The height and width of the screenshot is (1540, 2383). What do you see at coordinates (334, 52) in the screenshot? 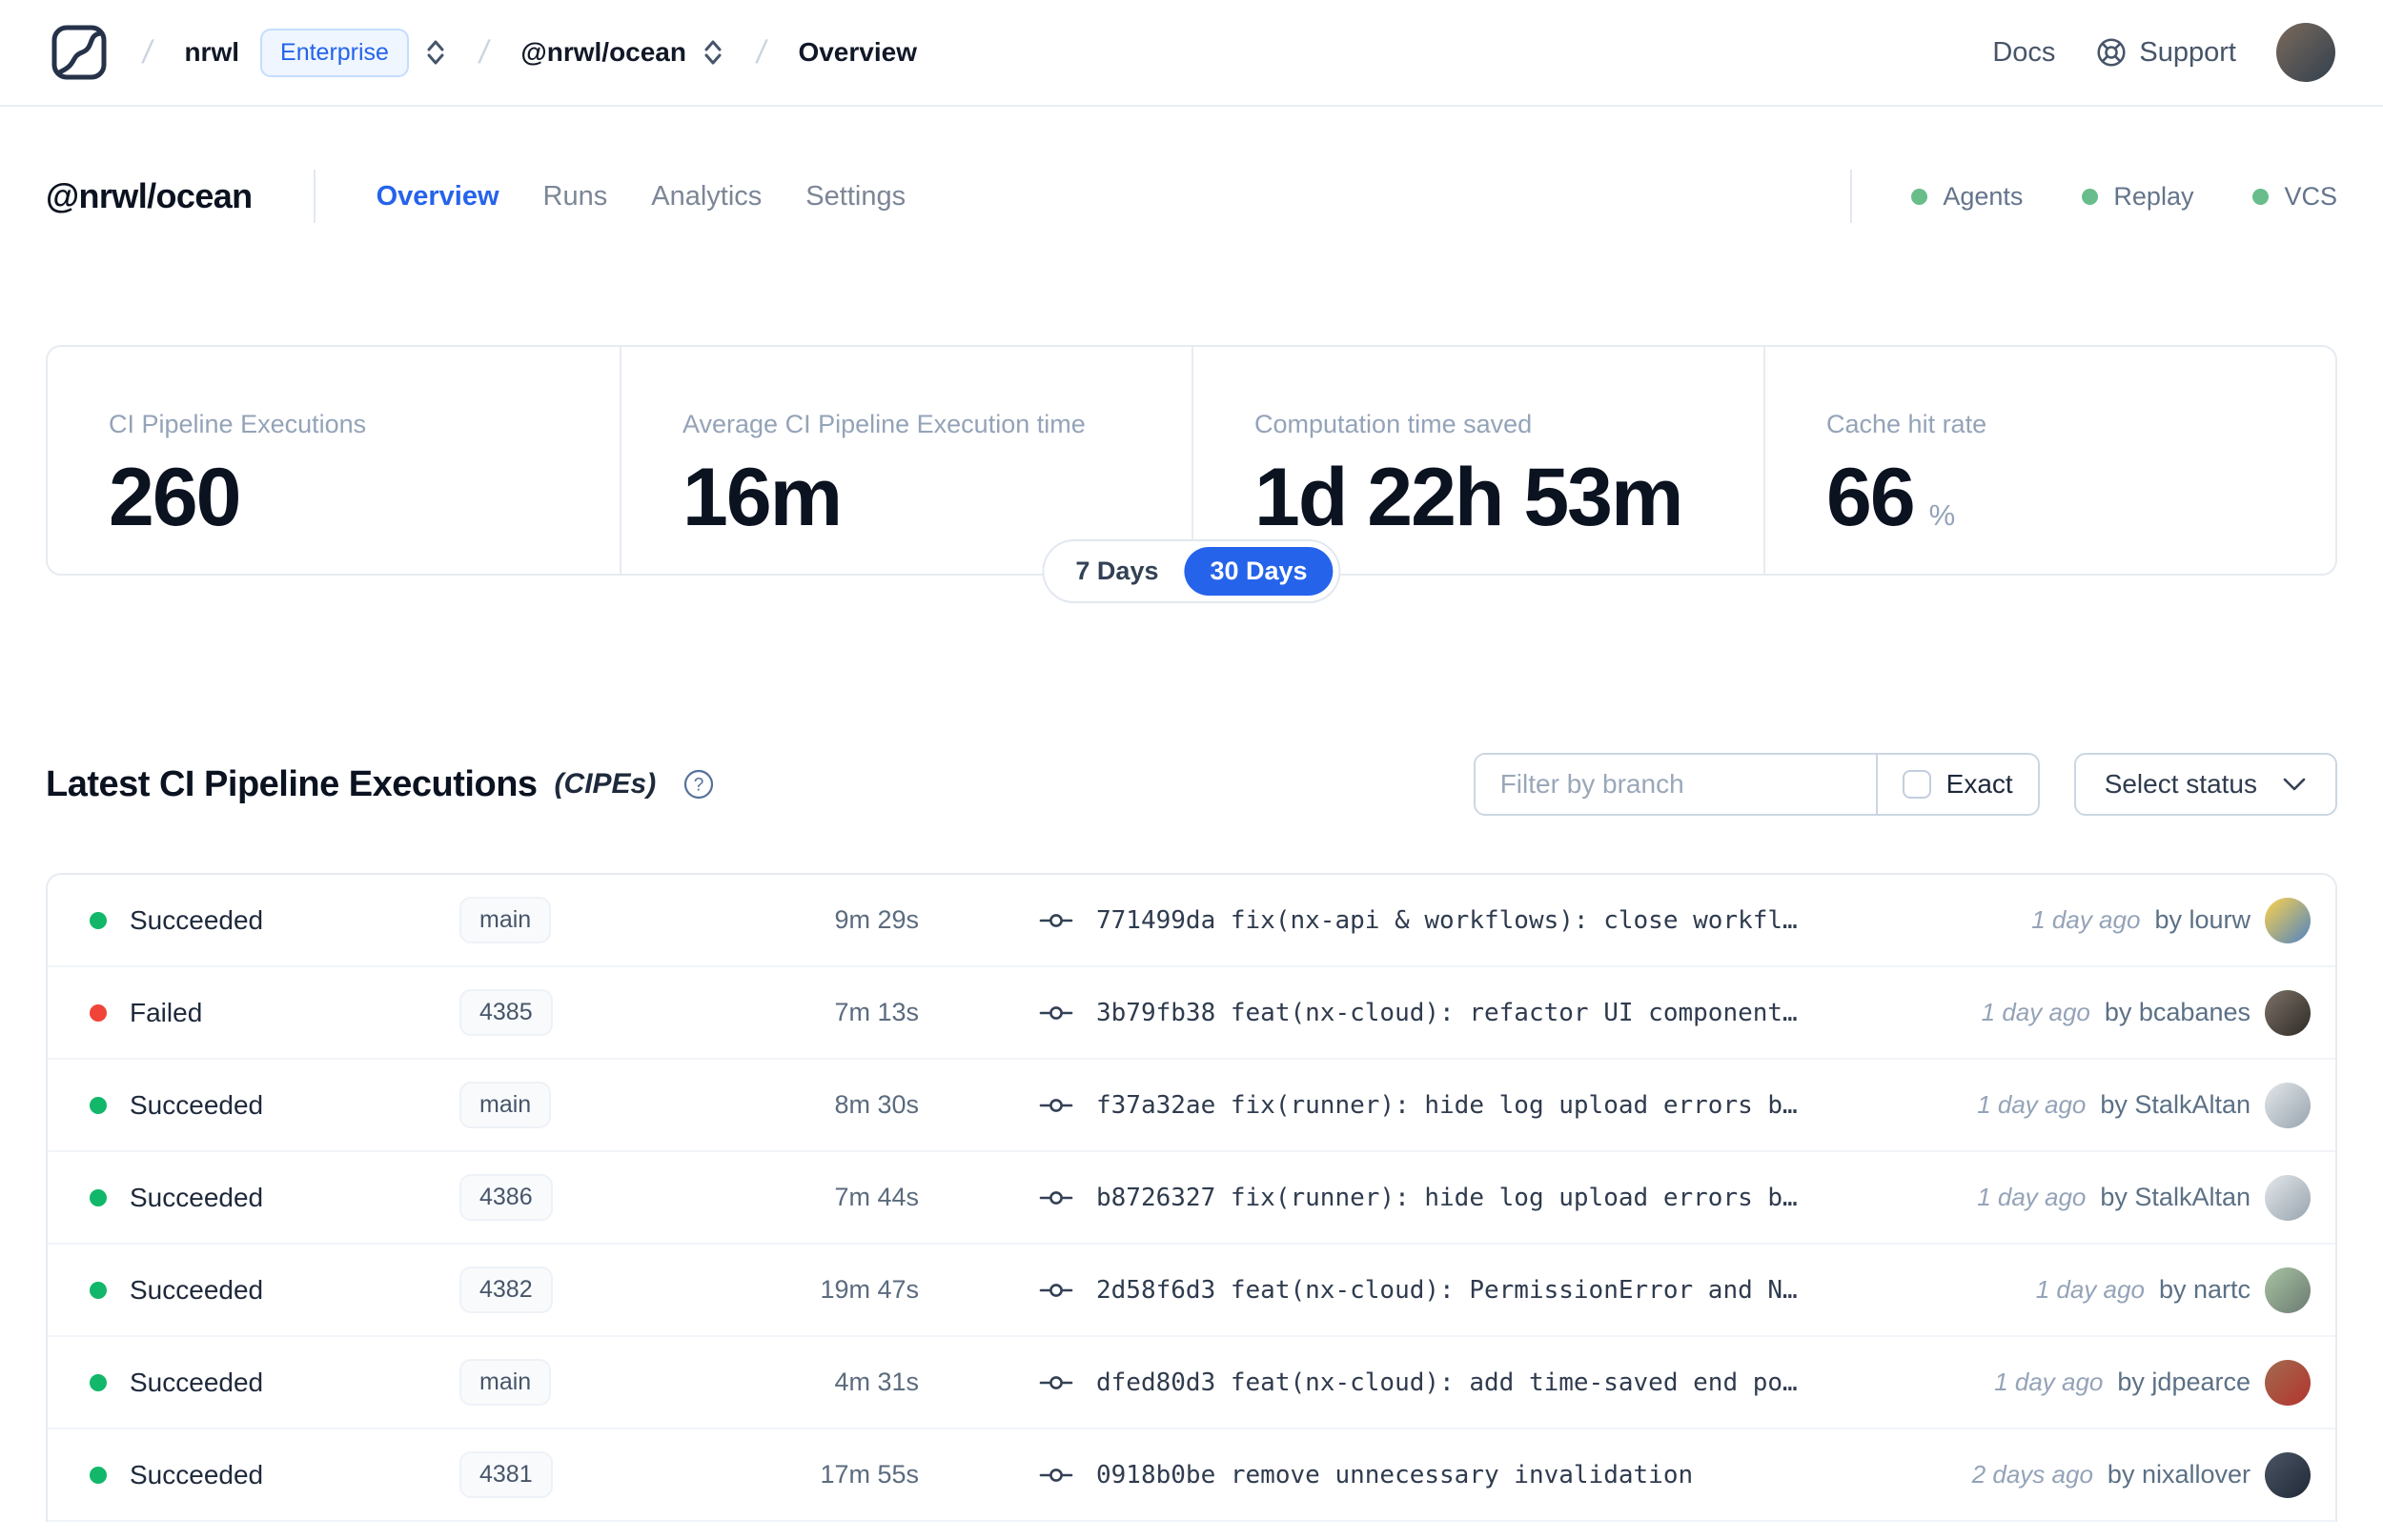
I see `plan-badge: Enterprise` at bounding box center [334, 52].